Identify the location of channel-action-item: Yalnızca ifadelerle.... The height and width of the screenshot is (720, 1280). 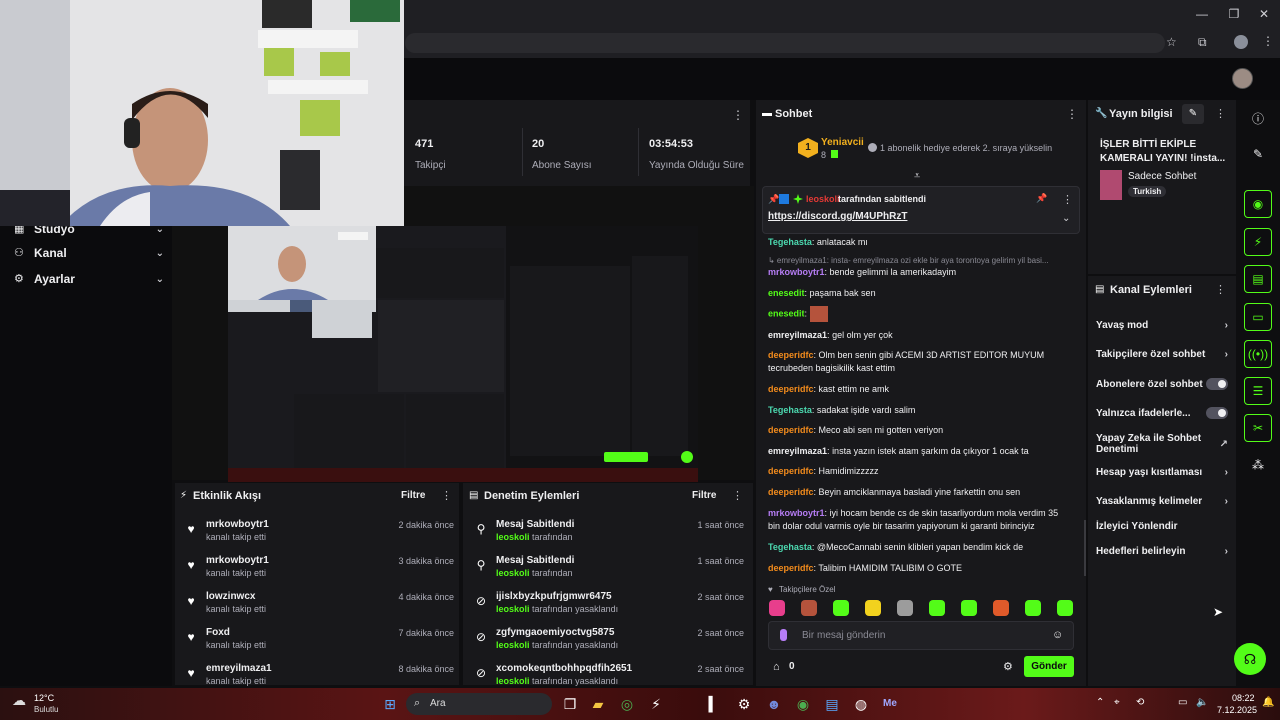
(1162, 413).